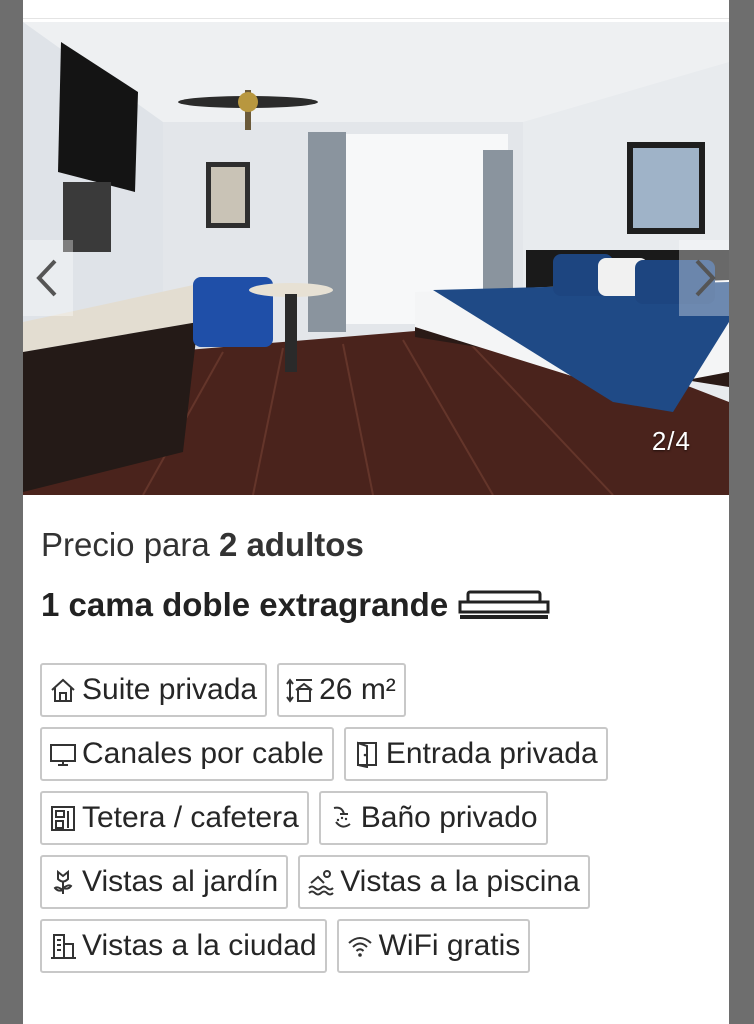 The height and width of the screenshot is (1024, 754). What do you see at coordinates (63, 818) in the screenshot?
I see `coffee-maker-icon` at bounding box center [63, 818].